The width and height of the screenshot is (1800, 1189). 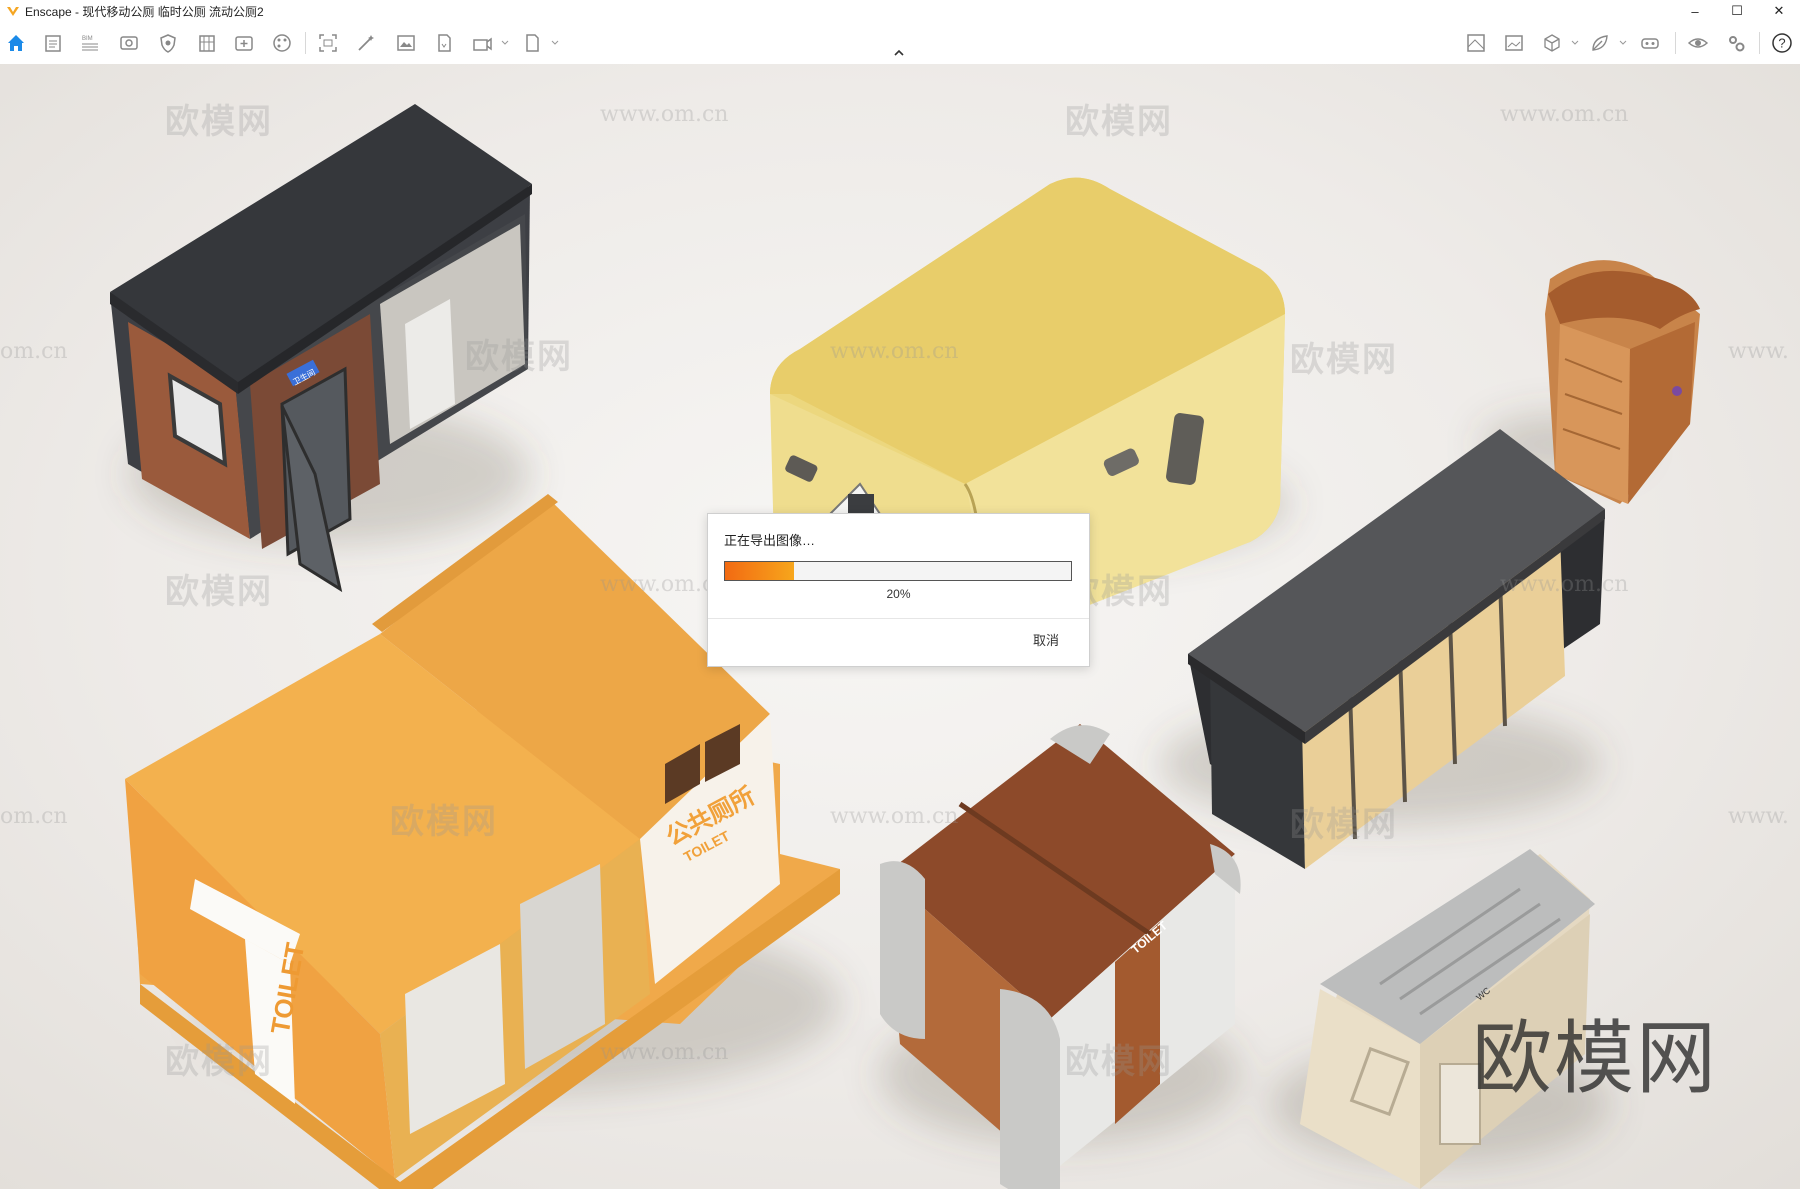 What do you see at coordinates (444, 43) in the screenshot?
I see `export-icon` at bounding box center [444, 43].